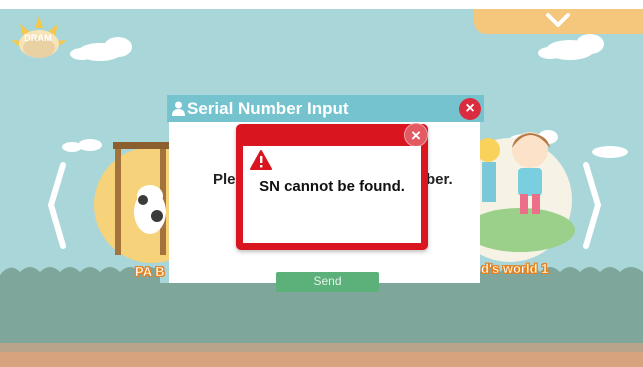 This screenshot has height=367, width=643. What do you see at coordinates (416, 135) in the screenshot?
I see `alert-close-button: ×` at bounding box center [416, 135].